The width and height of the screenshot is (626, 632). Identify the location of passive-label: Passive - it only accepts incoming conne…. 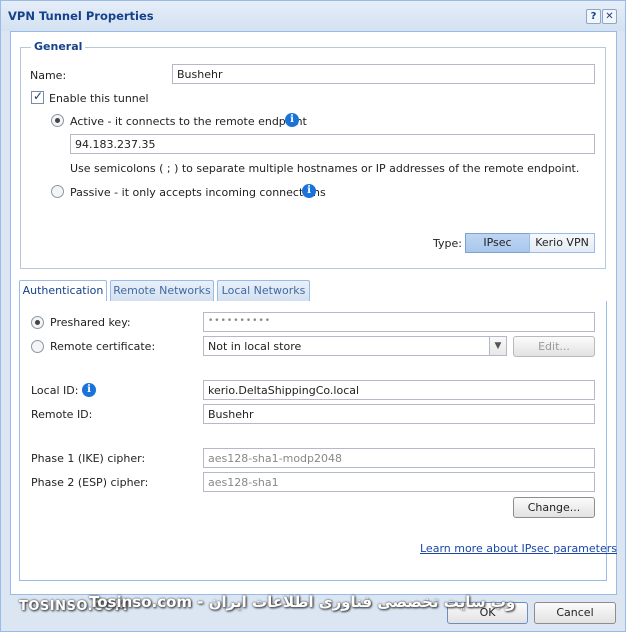
(198, 192).